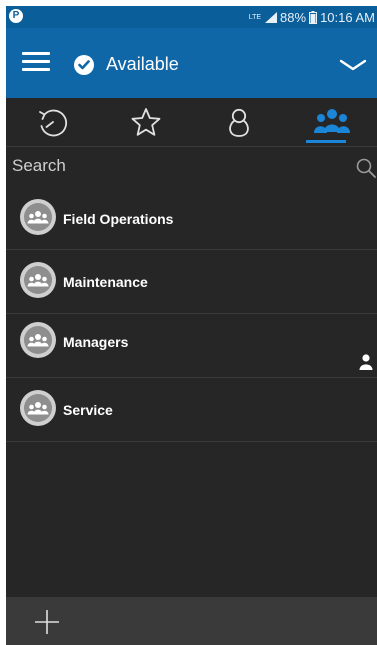  What do you see at coordinates (191, 621) in the screenshot?
I see `bottom-toolbar` at bounding box center [191, 621].